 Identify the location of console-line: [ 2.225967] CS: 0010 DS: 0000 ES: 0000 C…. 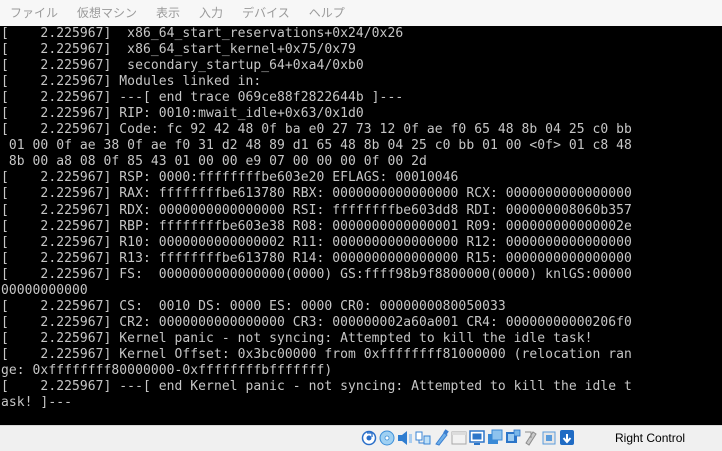
(253, 306).